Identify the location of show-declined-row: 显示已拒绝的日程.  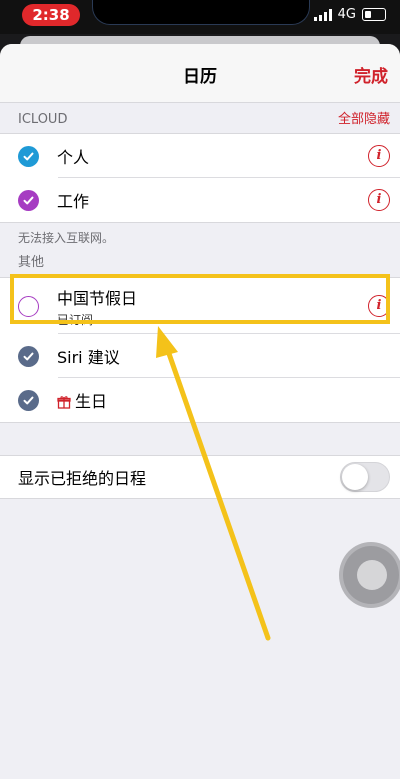
(200, 477).